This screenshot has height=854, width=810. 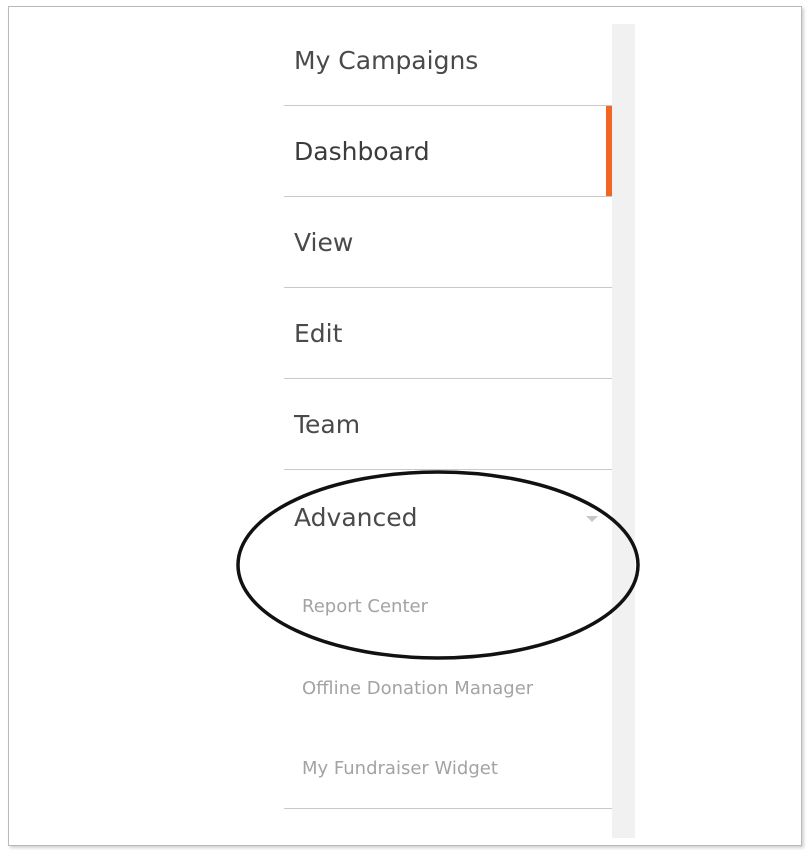 What do you see at coordinates (609, 151) in the screenshot?
I see `active-indicator` at bounding box center [609, 151].